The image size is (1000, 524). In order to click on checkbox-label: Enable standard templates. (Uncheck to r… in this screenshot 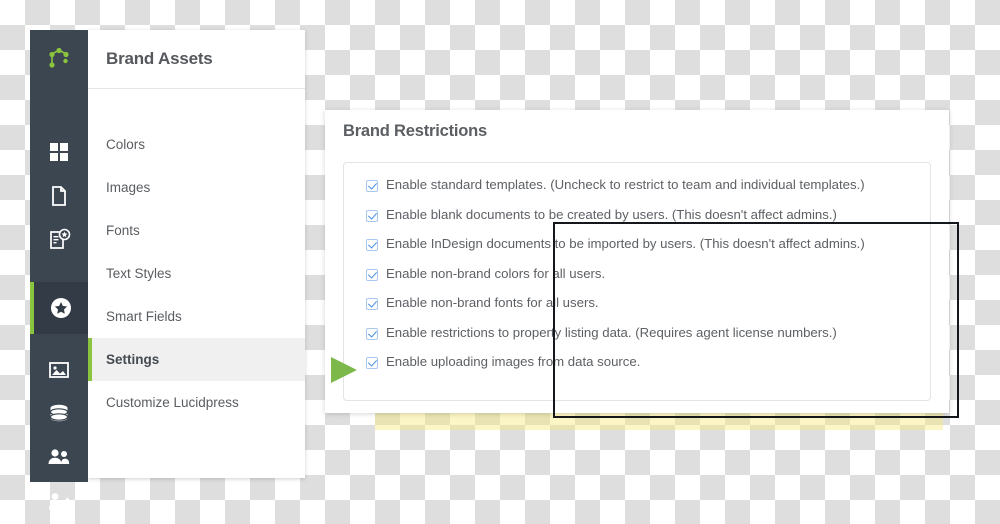, I will do `click(625, 184)`.